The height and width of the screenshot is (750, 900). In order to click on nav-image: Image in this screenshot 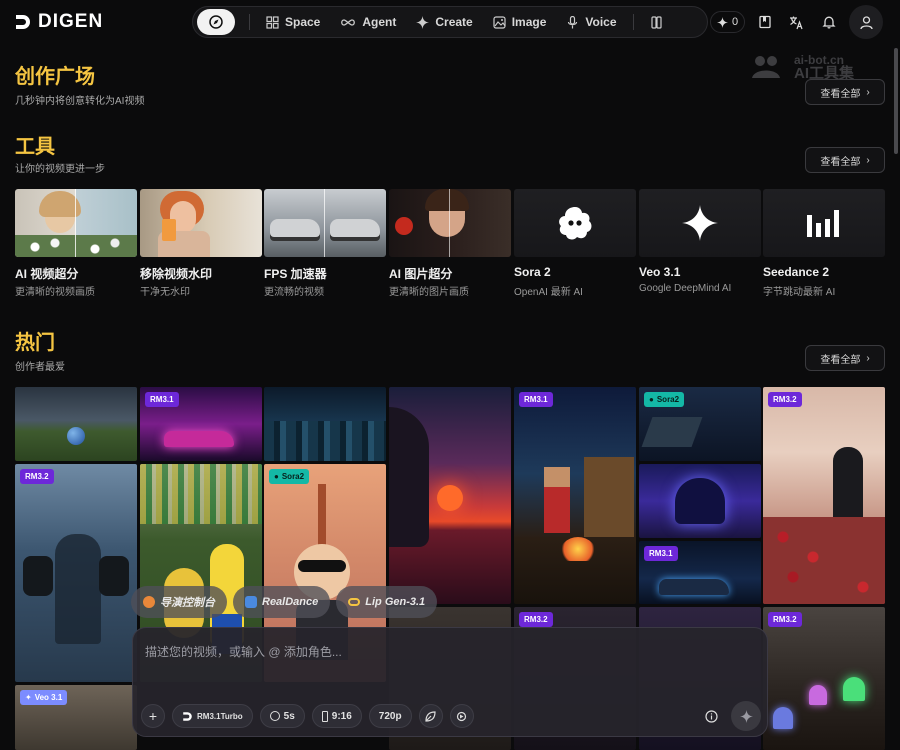, I will do `click(520, 22)`.